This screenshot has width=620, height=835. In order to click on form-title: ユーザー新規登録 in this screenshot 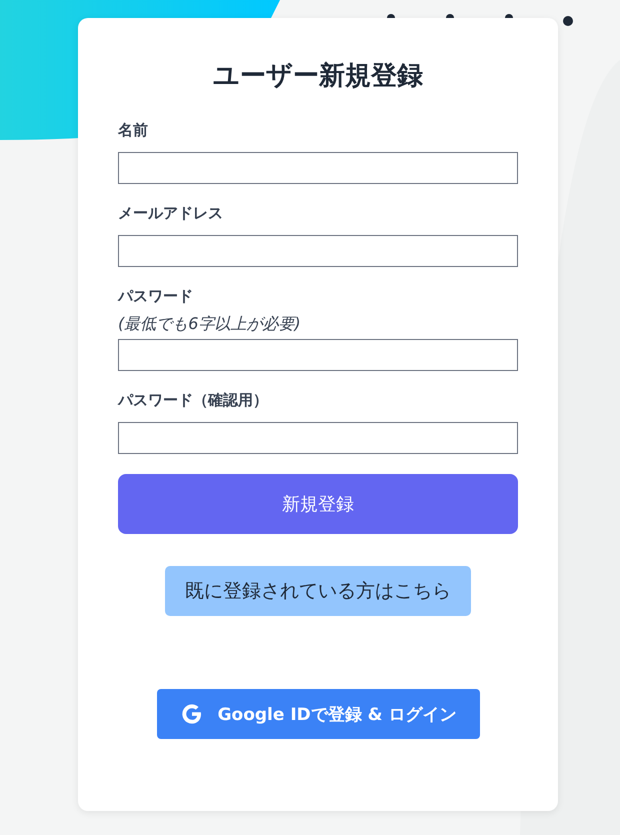, I will do `click(318, 76)`.